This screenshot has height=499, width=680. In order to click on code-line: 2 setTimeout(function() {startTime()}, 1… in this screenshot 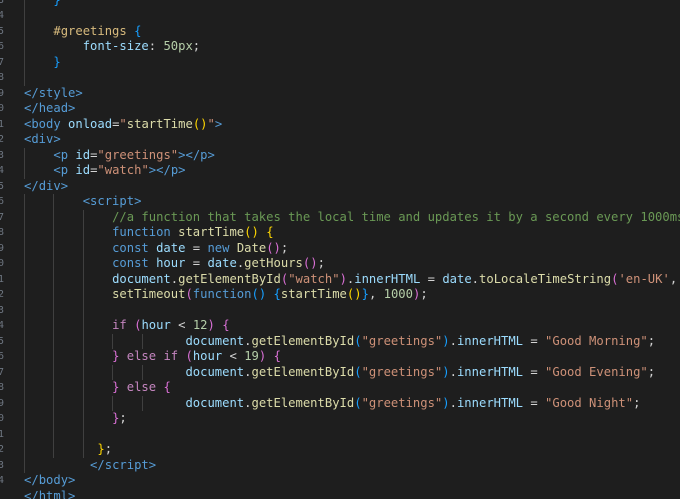, I will do `click(340, 295)`.